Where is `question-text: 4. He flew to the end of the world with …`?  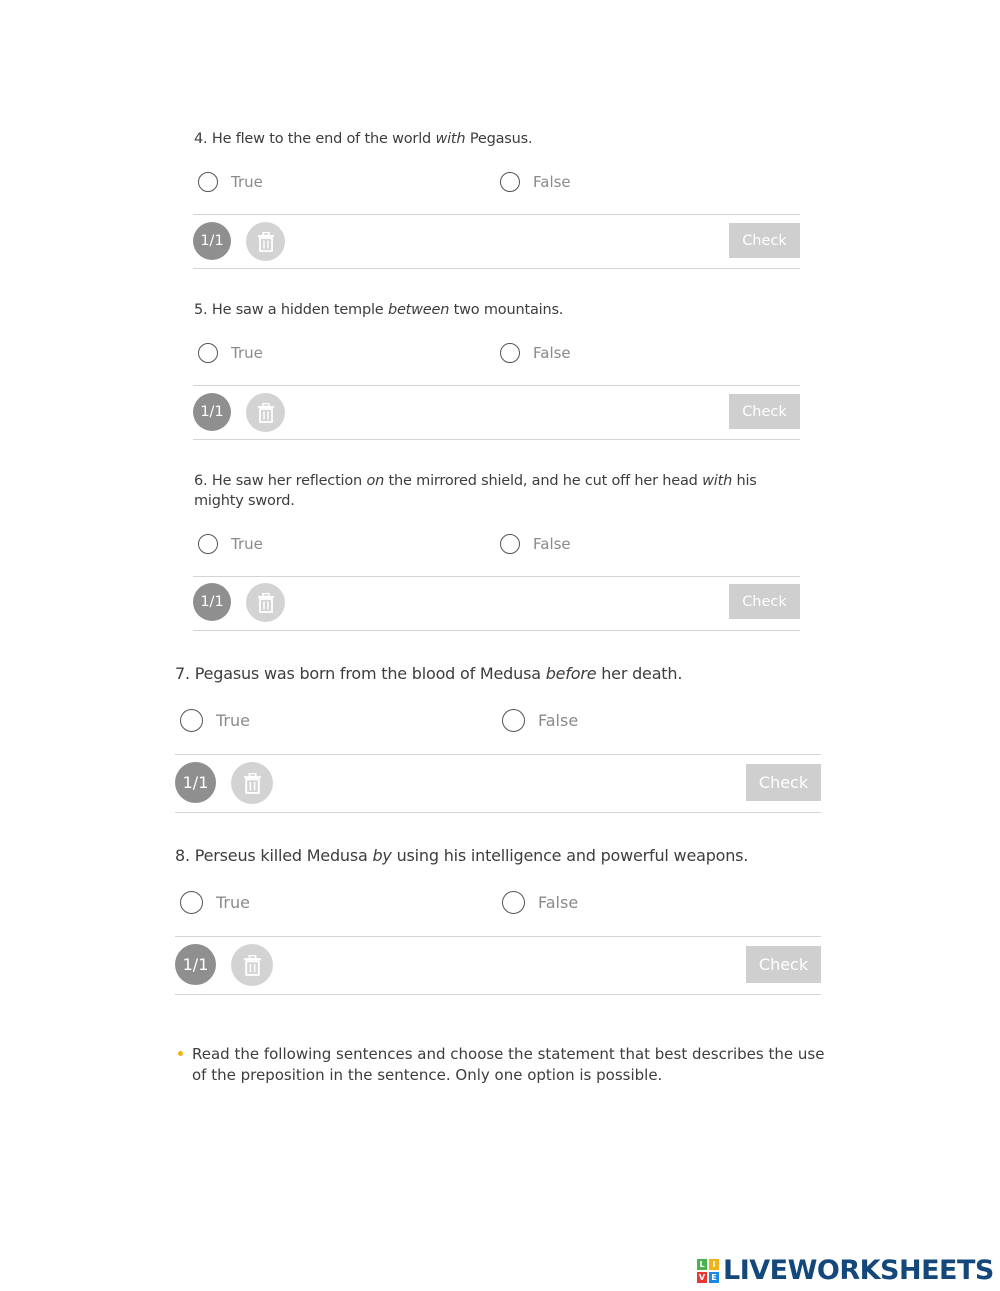 question-text: 4. He flew to the end of the world with … is located at coordinates (363, 139).